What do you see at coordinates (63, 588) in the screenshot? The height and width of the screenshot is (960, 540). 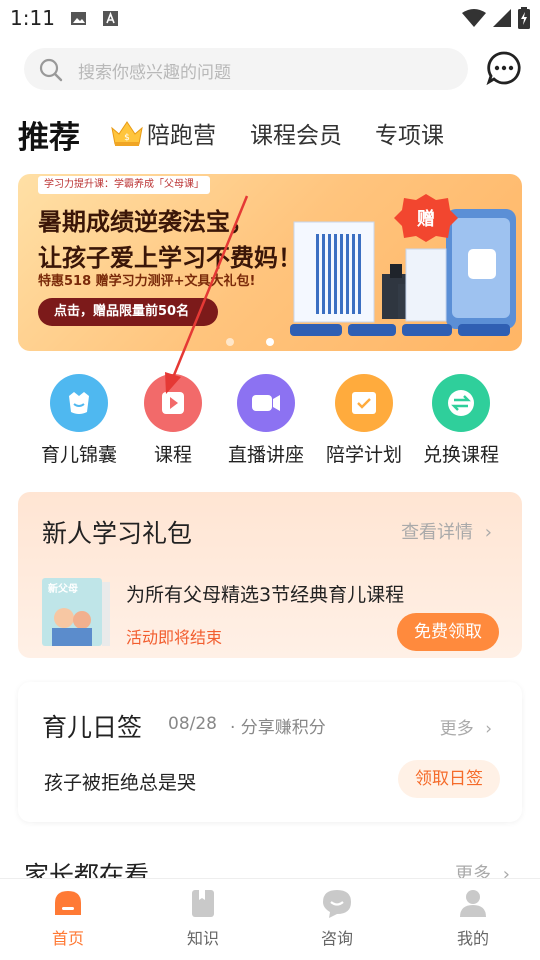 I see `course-cover-text: 新父母` at bounding box center [63, 588].